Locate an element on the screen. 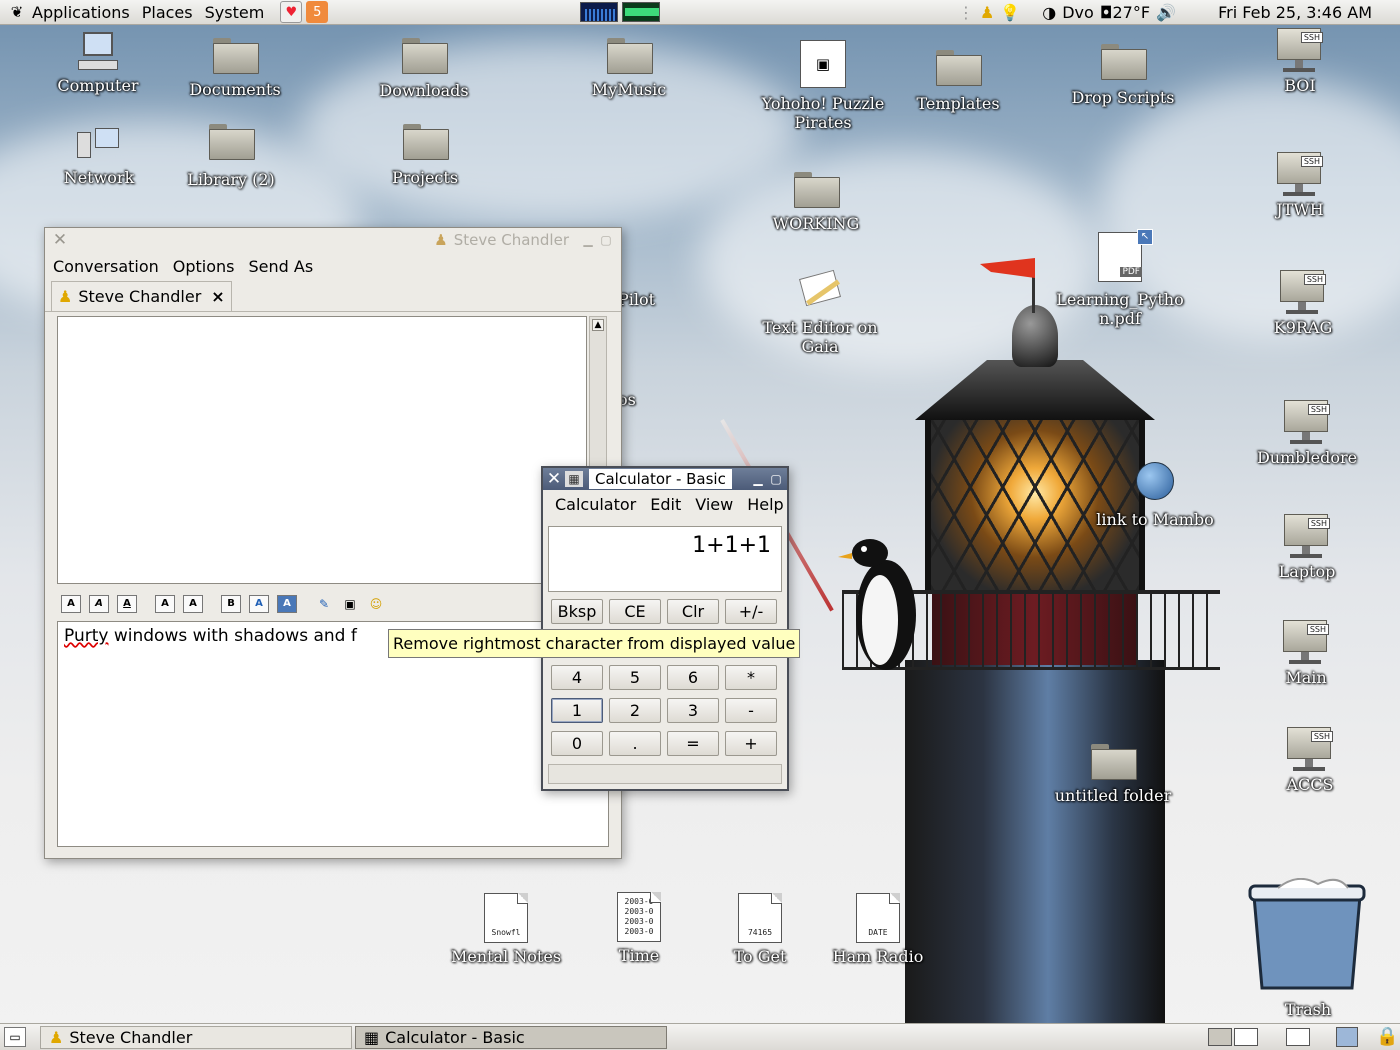 This screenshot has height=1050, width=1400. task-steve-chandler: ♟ Steve Chandler is located at coordinates (196, 1037).